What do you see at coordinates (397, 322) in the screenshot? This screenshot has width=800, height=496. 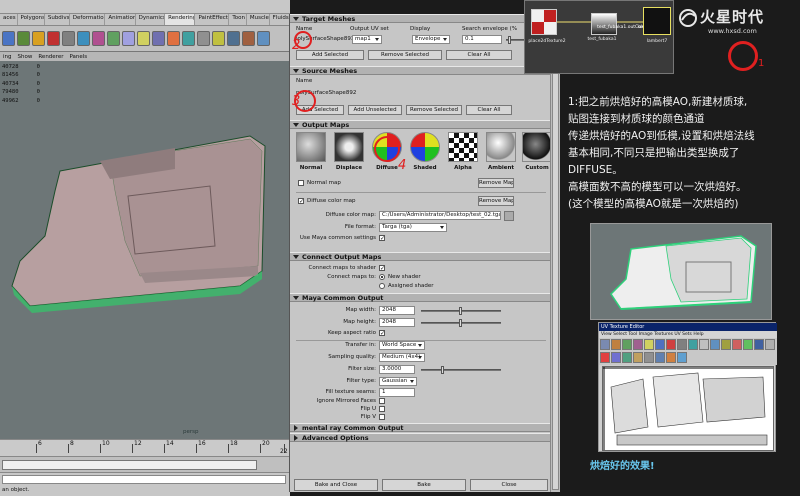 I see `map-height-input: 2048` at bounding box center [397, 322].